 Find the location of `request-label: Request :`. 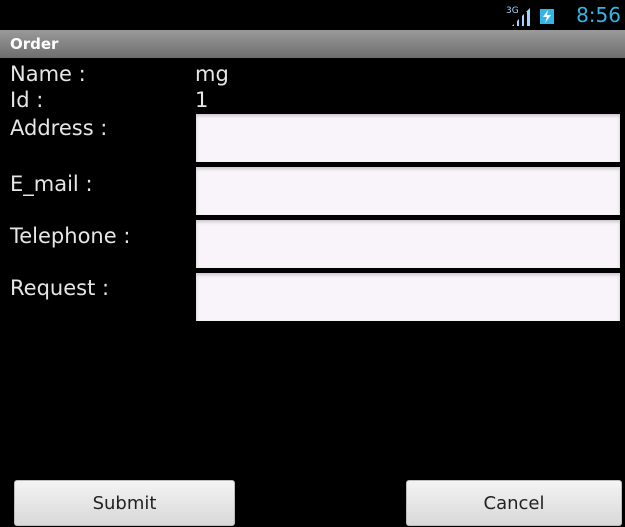

request-label: Request : is located at coordinates (60, 288).